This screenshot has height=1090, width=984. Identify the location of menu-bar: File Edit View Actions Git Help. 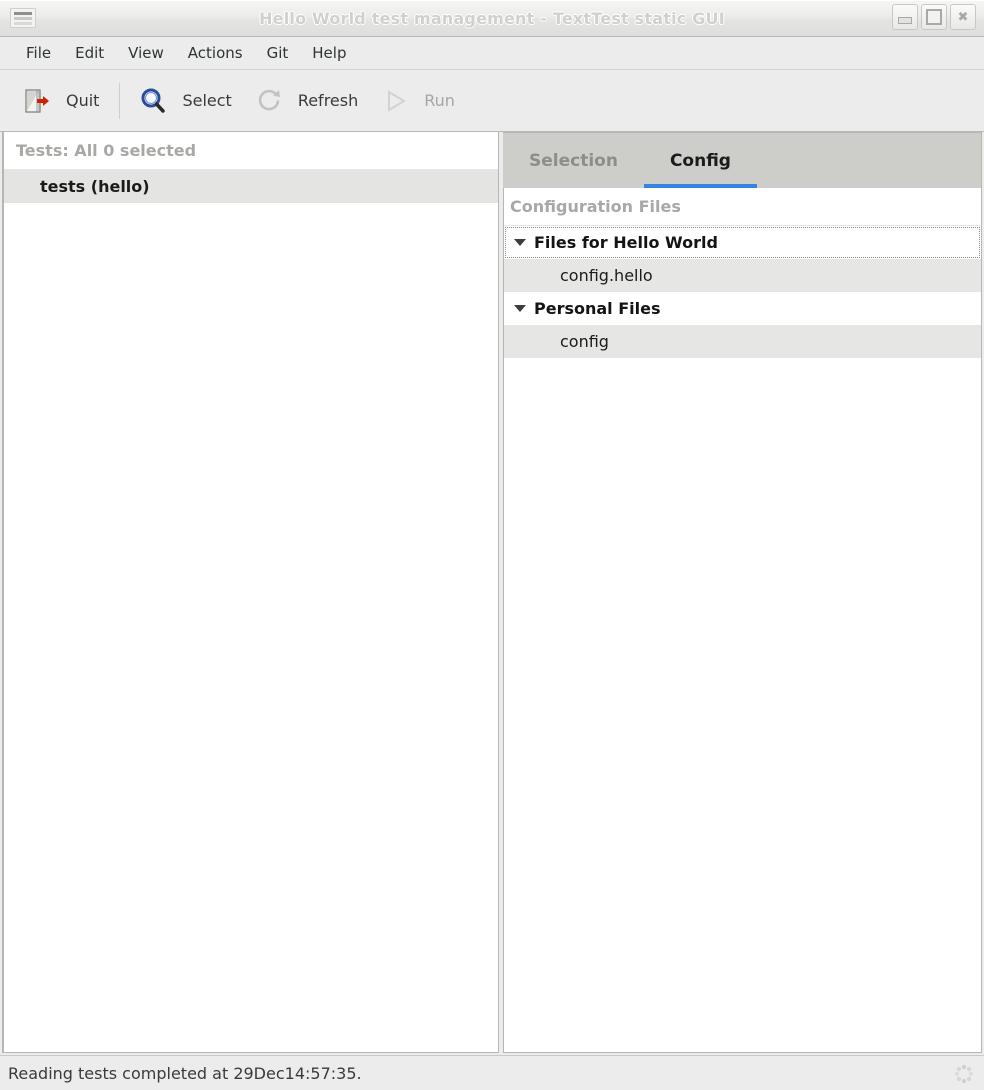
(492, 53).